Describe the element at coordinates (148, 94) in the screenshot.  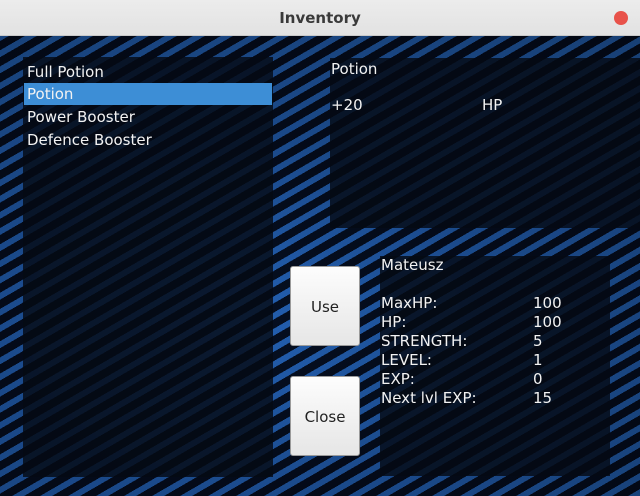
I see `item-potion: Potion` at that location.